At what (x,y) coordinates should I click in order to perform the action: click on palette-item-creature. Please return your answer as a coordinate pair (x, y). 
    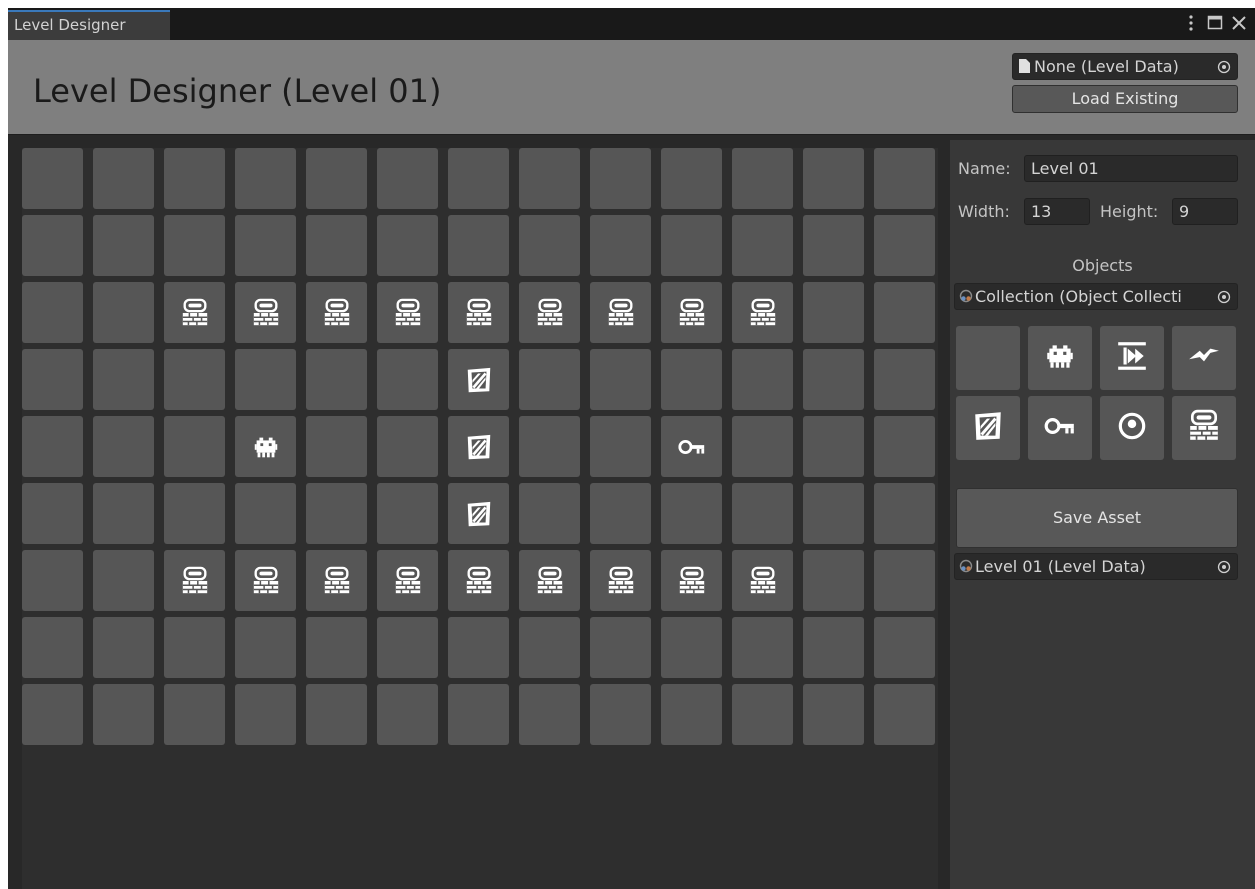
    Looking at the image, I should click on (1060, 358).